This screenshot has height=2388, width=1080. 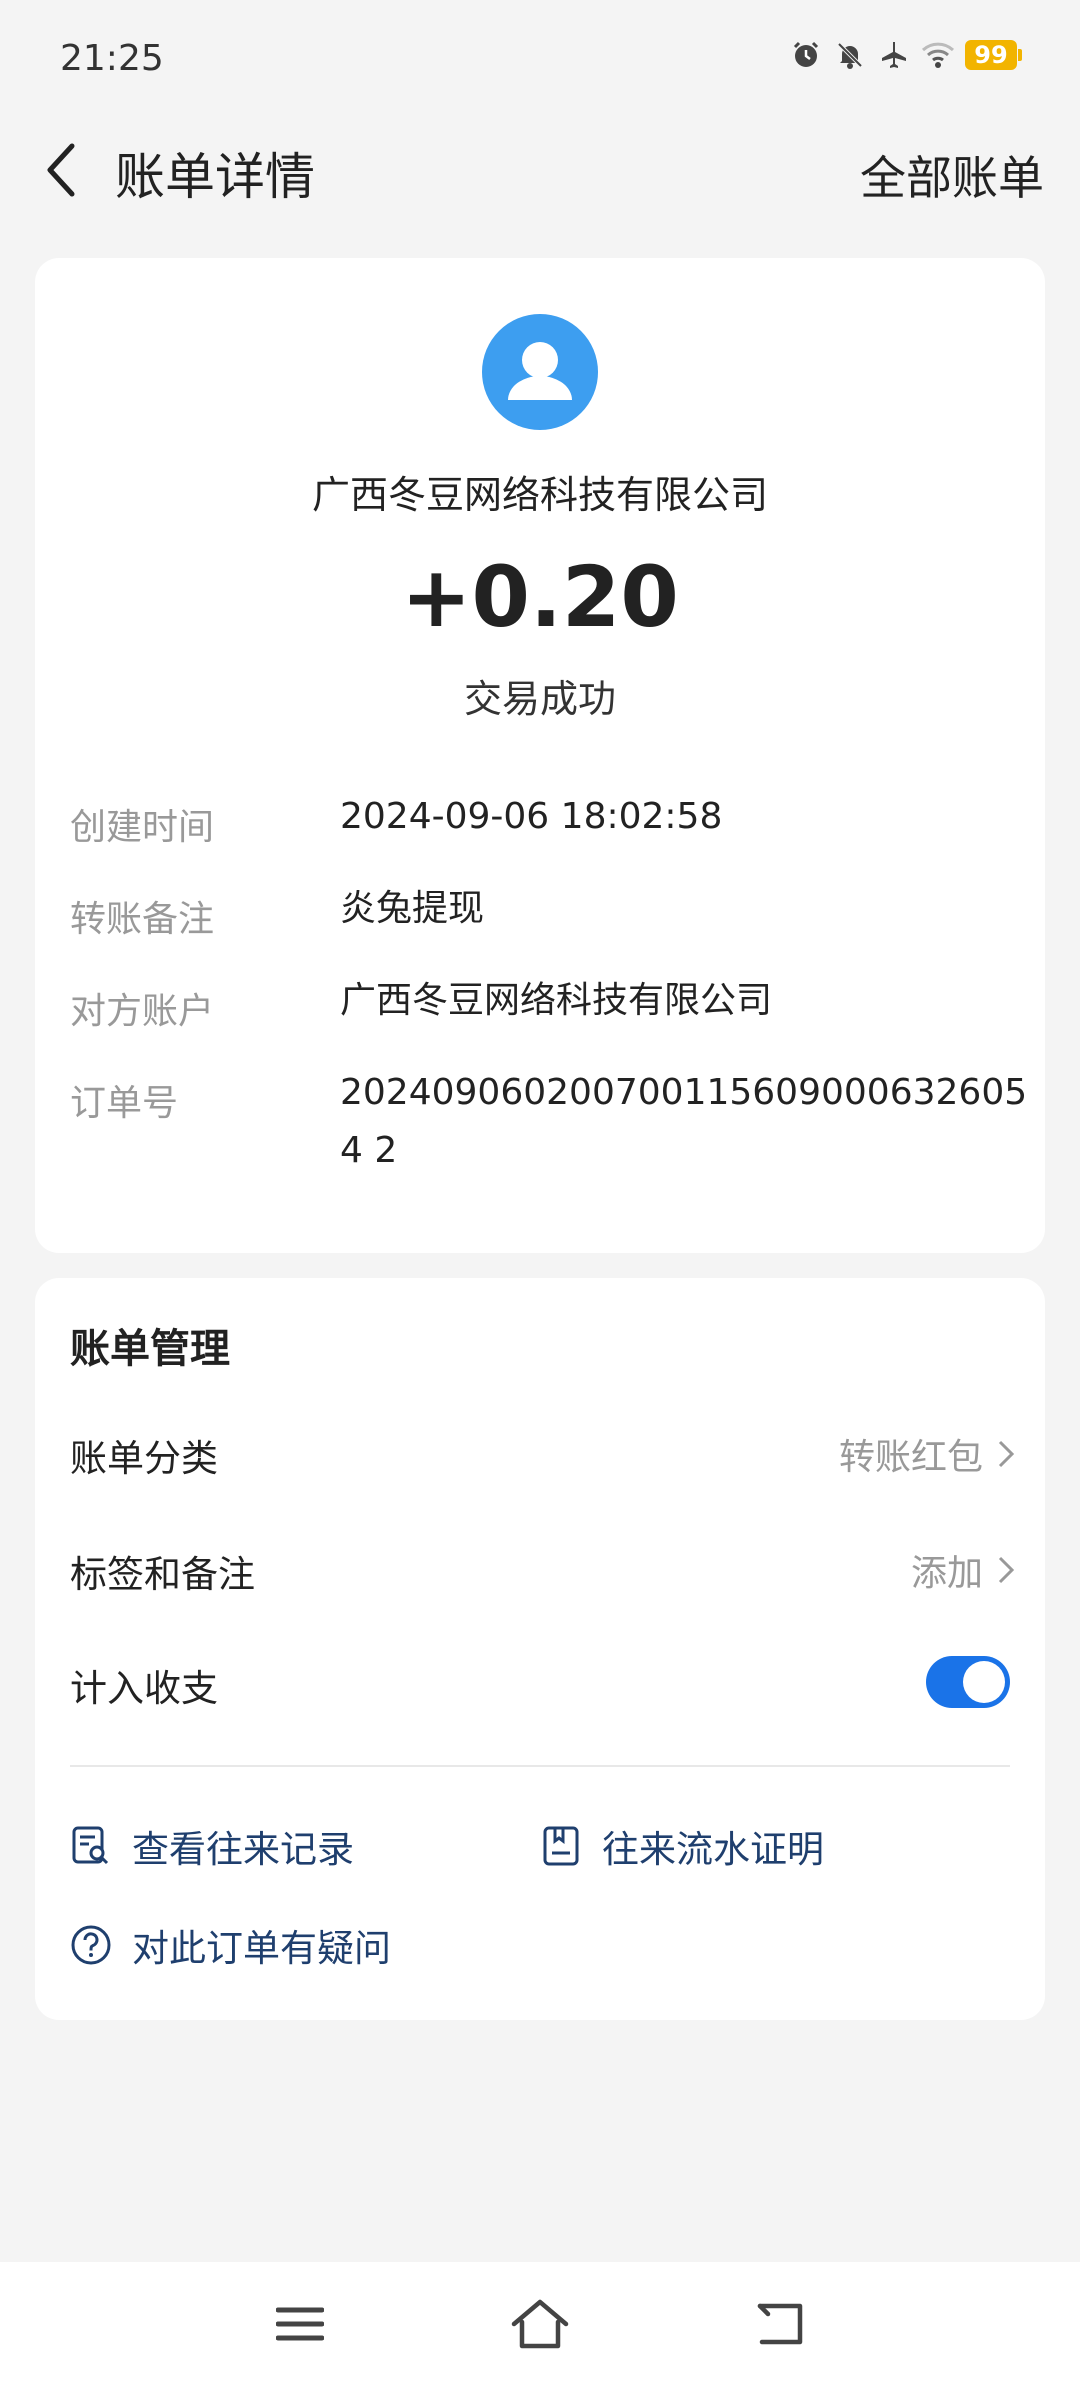 What do you see at coordinates (946, 1573) in the screenshot?
I see `tag-value: 添加` at bounding box center [946, 1573].